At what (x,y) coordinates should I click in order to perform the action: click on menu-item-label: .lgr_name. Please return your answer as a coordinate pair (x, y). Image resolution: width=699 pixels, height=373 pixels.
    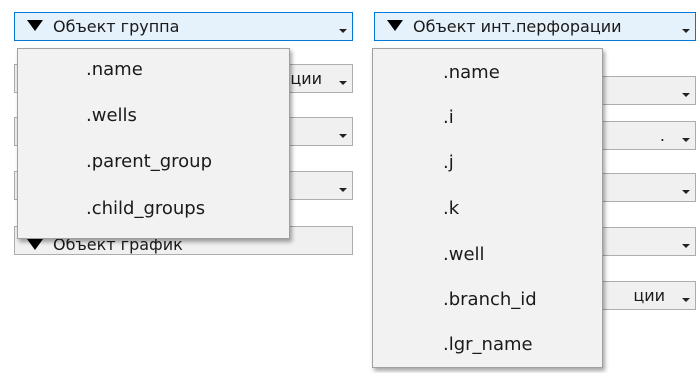
    Looking at the image, I should click on (488, 344).